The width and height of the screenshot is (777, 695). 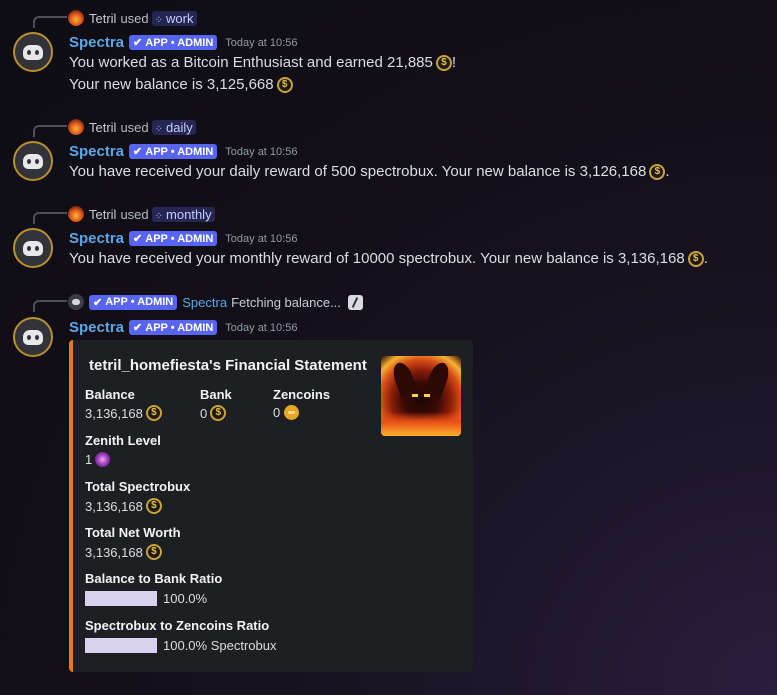 I want to click on reply-bot-name: Spectra, so click(x=204, y=302).